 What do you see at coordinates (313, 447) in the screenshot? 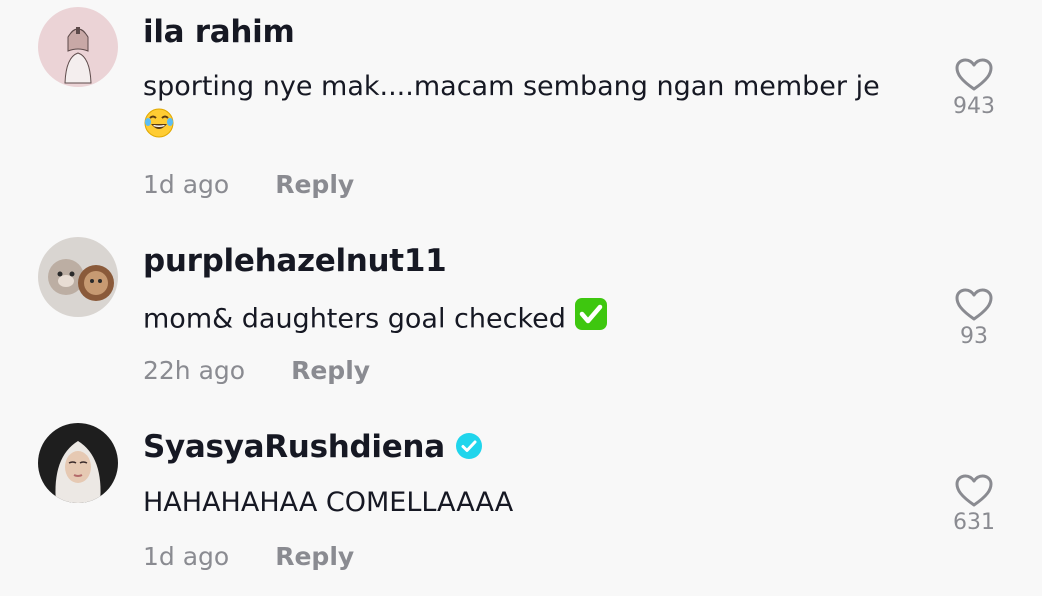
I see `comment-username: SyasyaRushdiena` at bounding box center [313, 447].